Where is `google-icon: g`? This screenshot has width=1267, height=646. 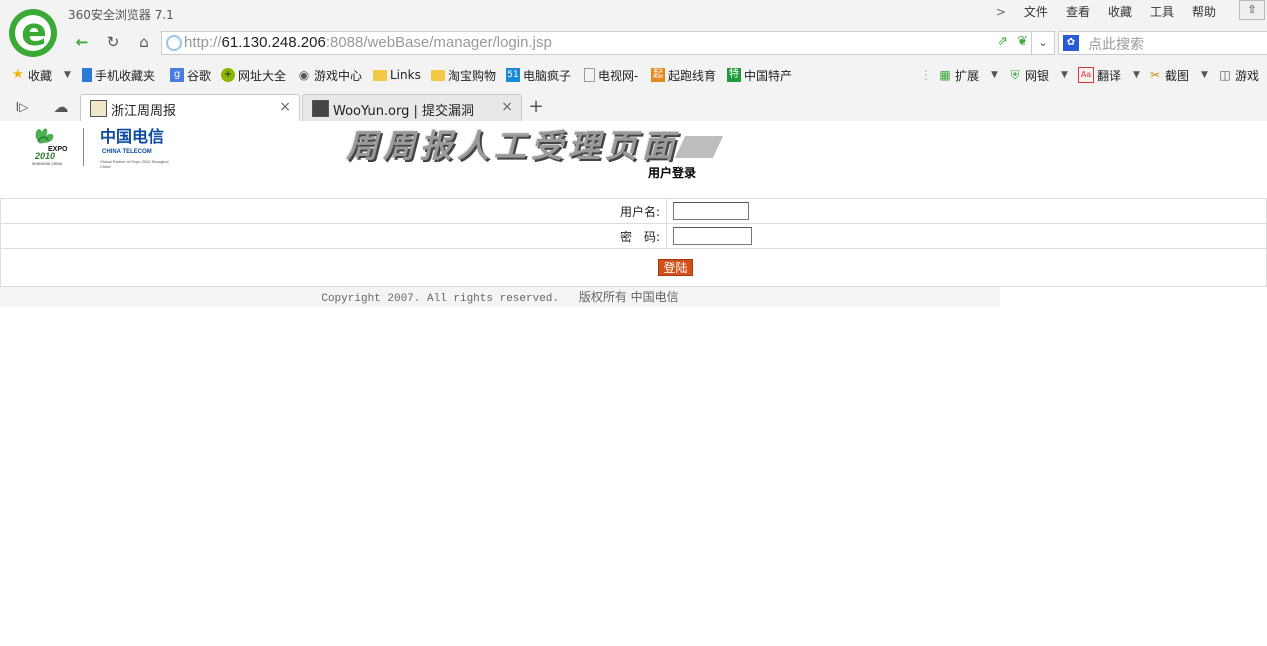 google-icon: g is located at coordinates (177, 75).